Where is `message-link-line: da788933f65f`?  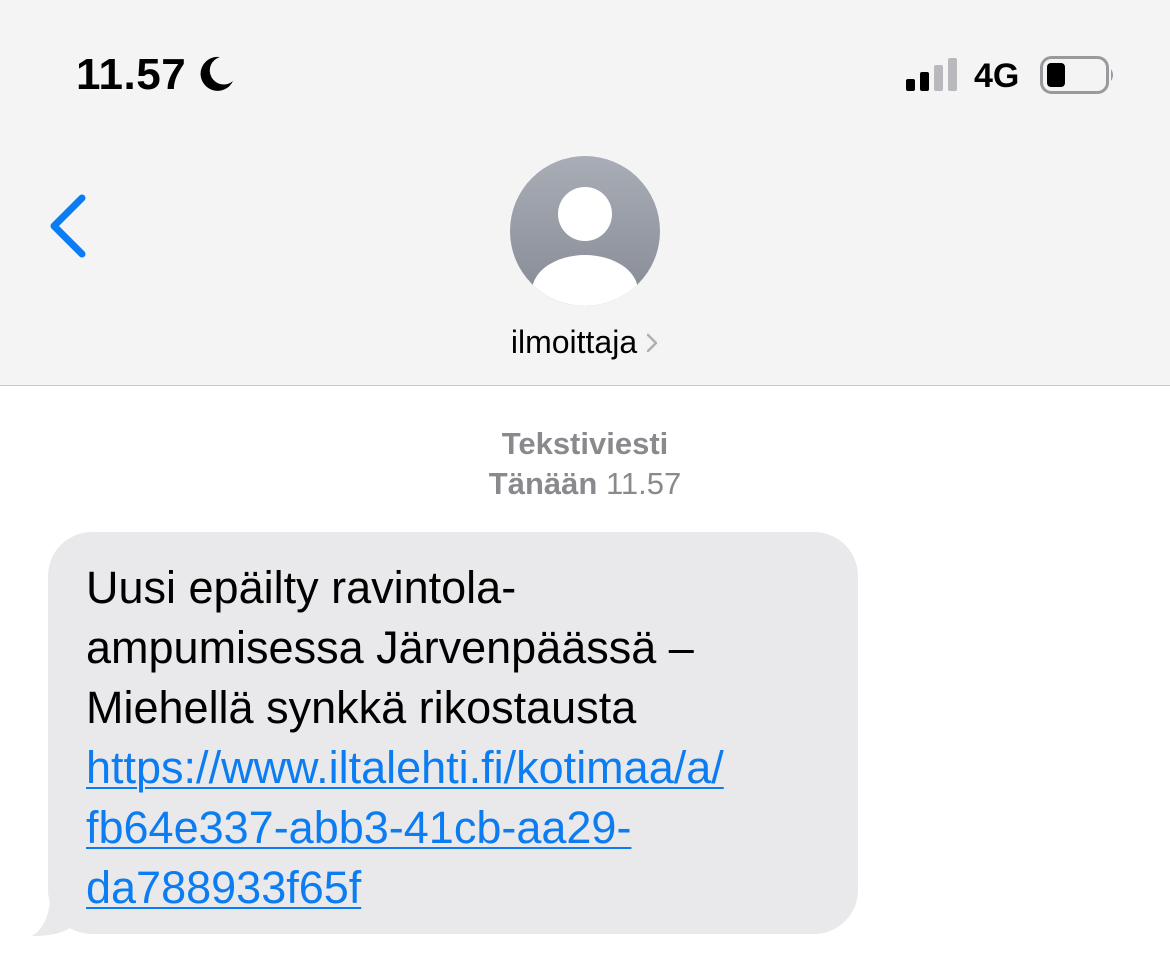 message-link-line: da788933f65f is located at coordinates (466, 888).